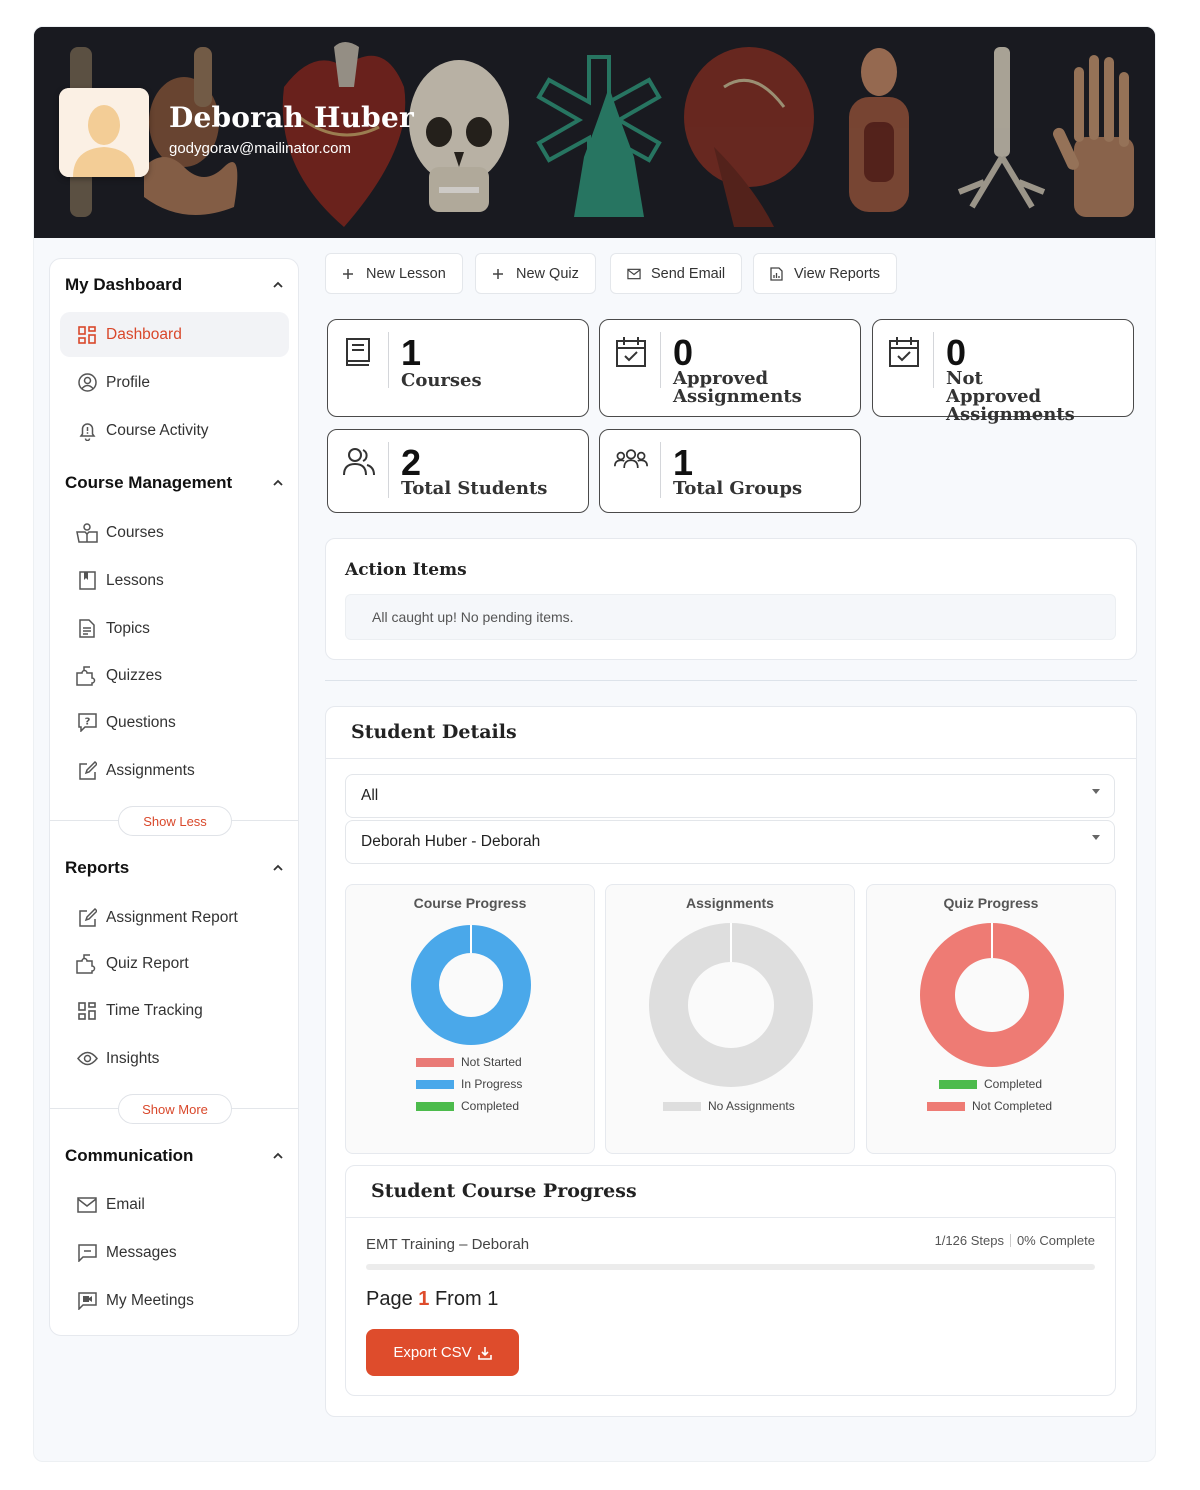  Describe the element at coordinates (969, 1240) in the screenshot. I see `course-steps: 1/126 Steps` at that location.